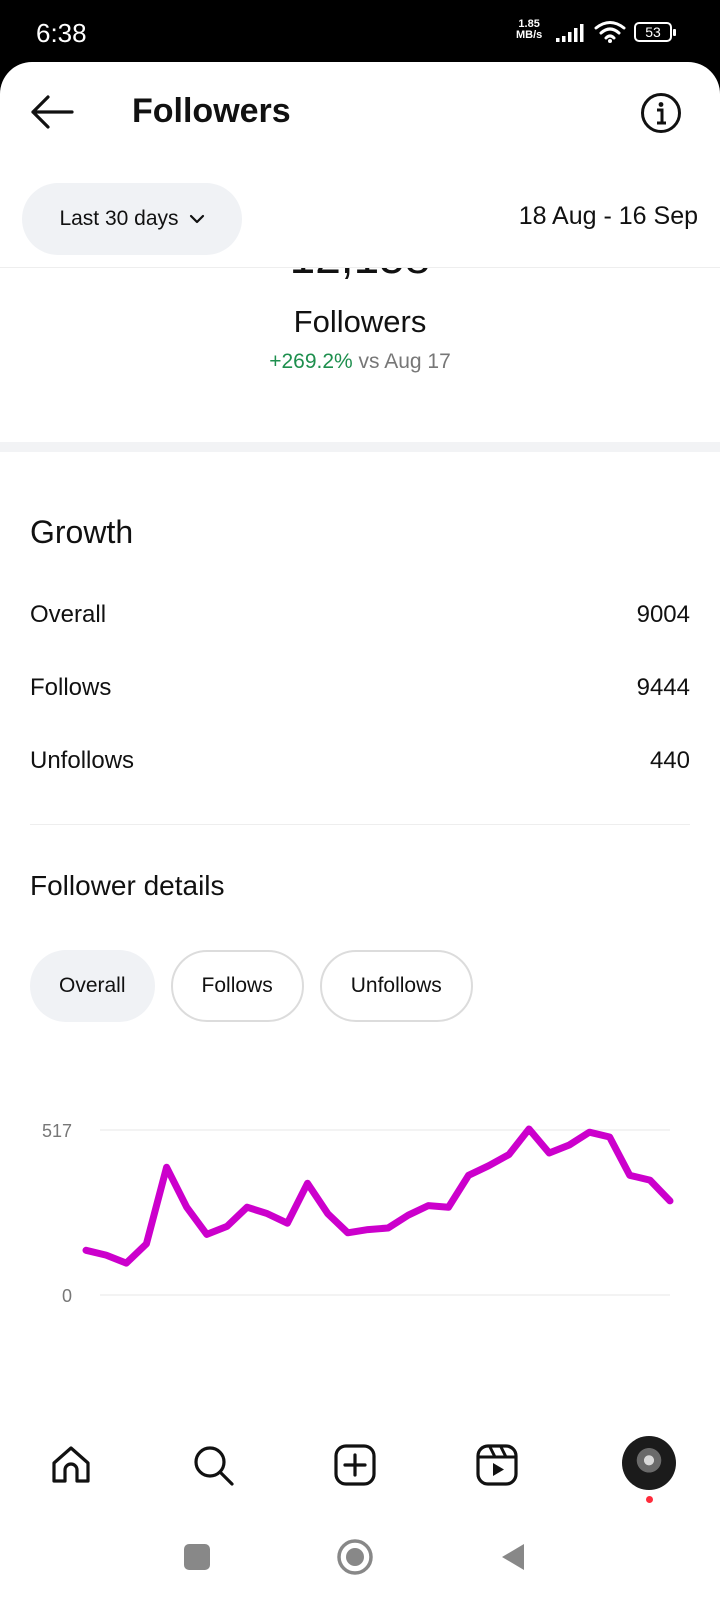 Image resolution: width=720 pixels, height=1600 pixels. Describe the element at coordinates (649, 1463) in the screenshot. I see `profile-avatar` at that location.